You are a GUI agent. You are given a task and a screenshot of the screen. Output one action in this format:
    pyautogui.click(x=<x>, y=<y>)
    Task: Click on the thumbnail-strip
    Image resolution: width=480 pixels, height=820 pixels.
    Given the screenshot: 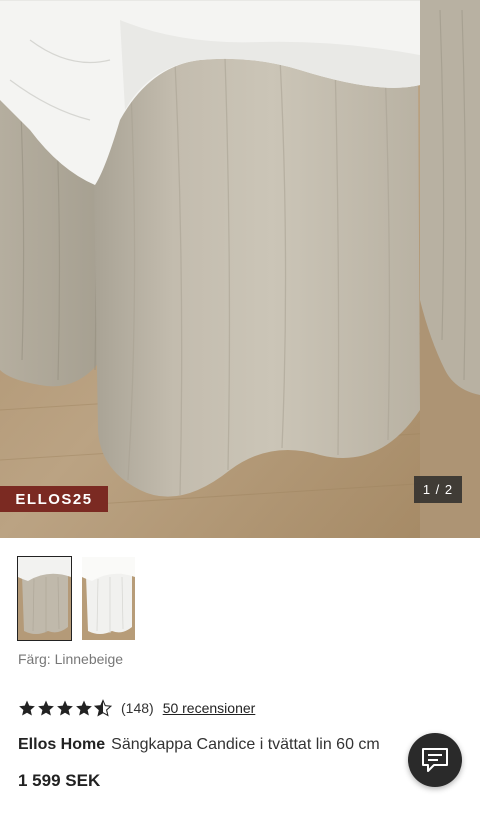 What is the action you would take?
    pyautogui.click(x=76, y=598)
    